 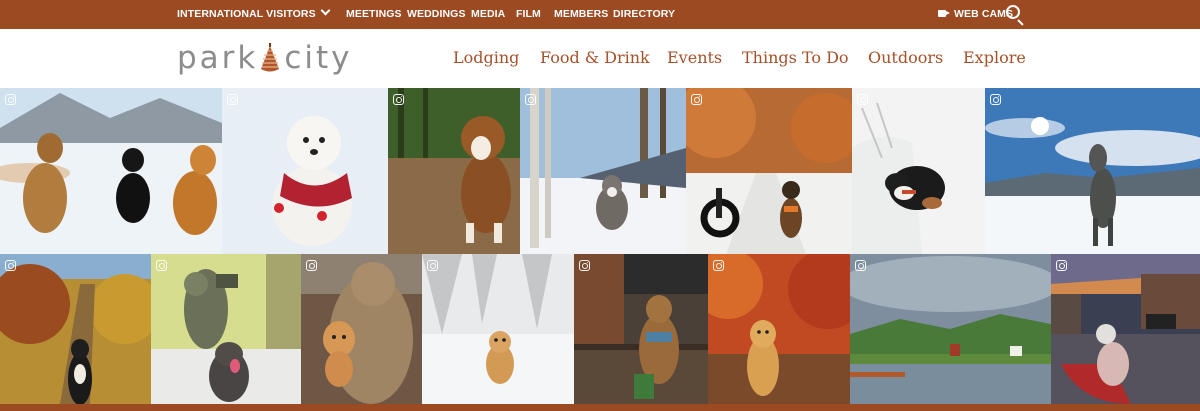 I want to click on nav-lodging: Lodging, so click(x=486, y=58).